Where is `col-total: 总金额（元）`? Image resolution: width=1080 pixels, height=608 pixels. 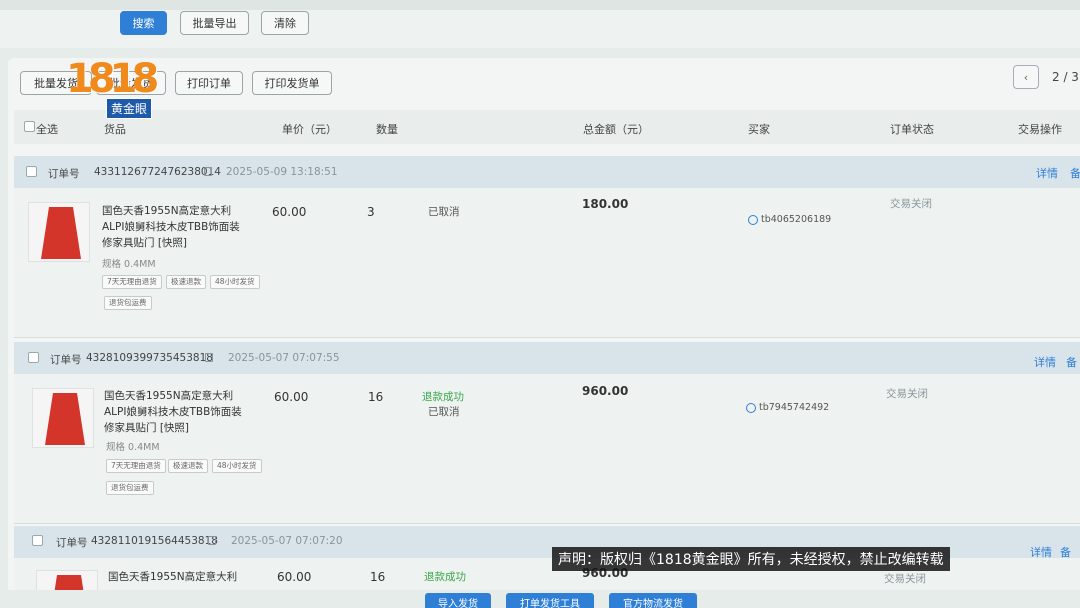
col-total: 总金额（元） is located at coordinates (616, 129).